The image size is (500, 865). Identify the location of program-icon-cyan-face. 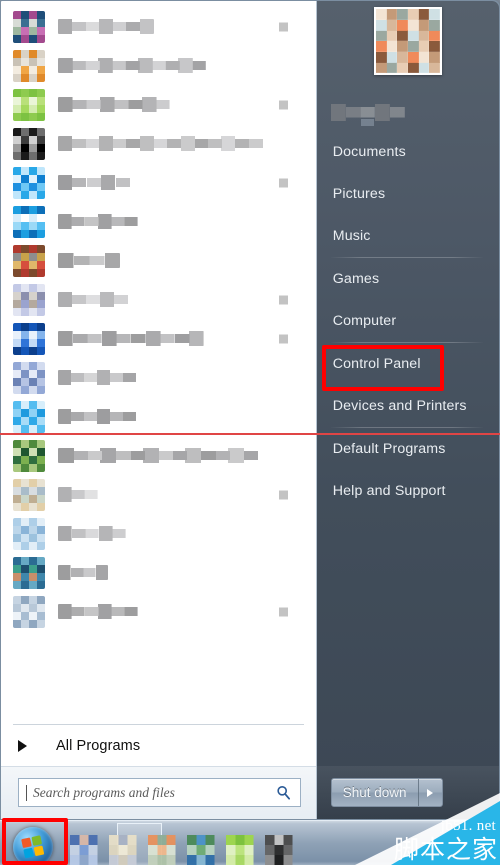
(29, 416).